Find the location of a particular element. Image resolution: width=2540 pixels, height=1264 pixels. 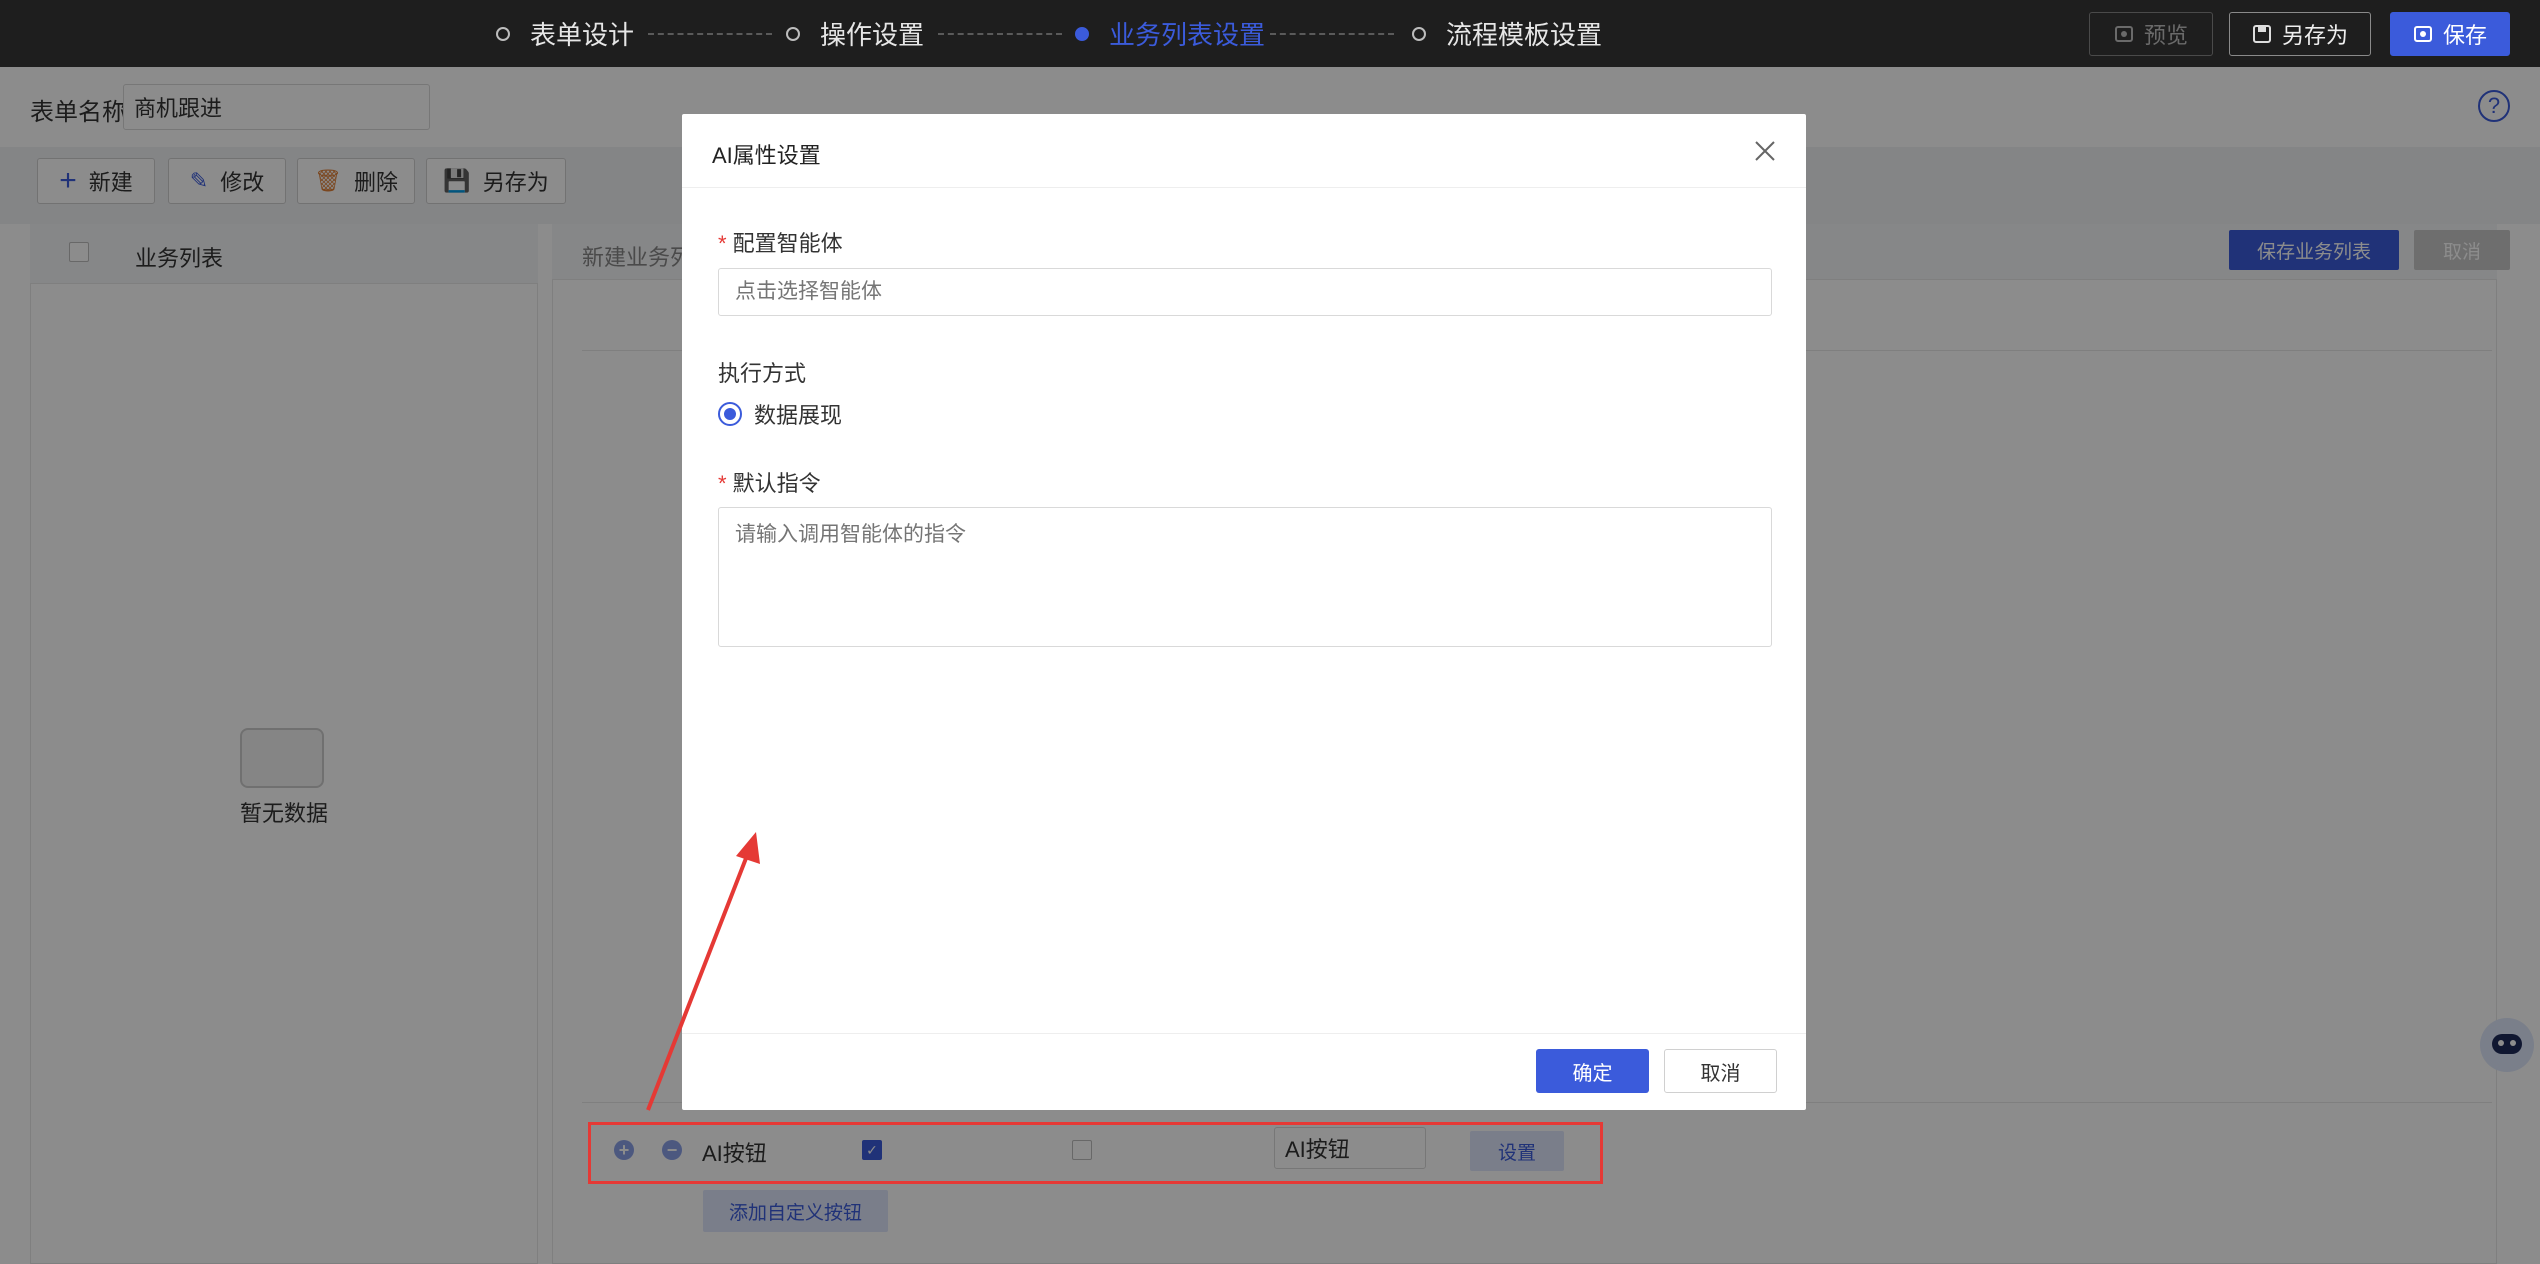

save-label: 保存 is located at coordinates (2464, 35).